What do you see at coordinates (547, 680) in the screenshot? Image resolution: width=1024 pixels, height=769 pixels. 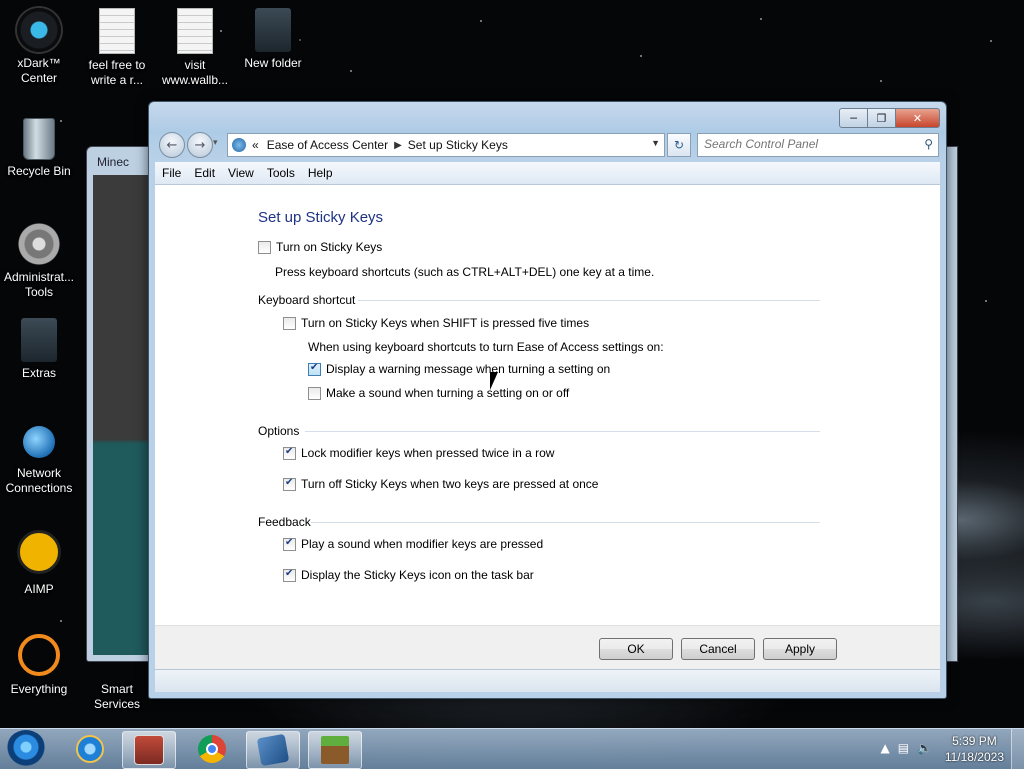 I see `status-bar` at bounding box center [547, 680].